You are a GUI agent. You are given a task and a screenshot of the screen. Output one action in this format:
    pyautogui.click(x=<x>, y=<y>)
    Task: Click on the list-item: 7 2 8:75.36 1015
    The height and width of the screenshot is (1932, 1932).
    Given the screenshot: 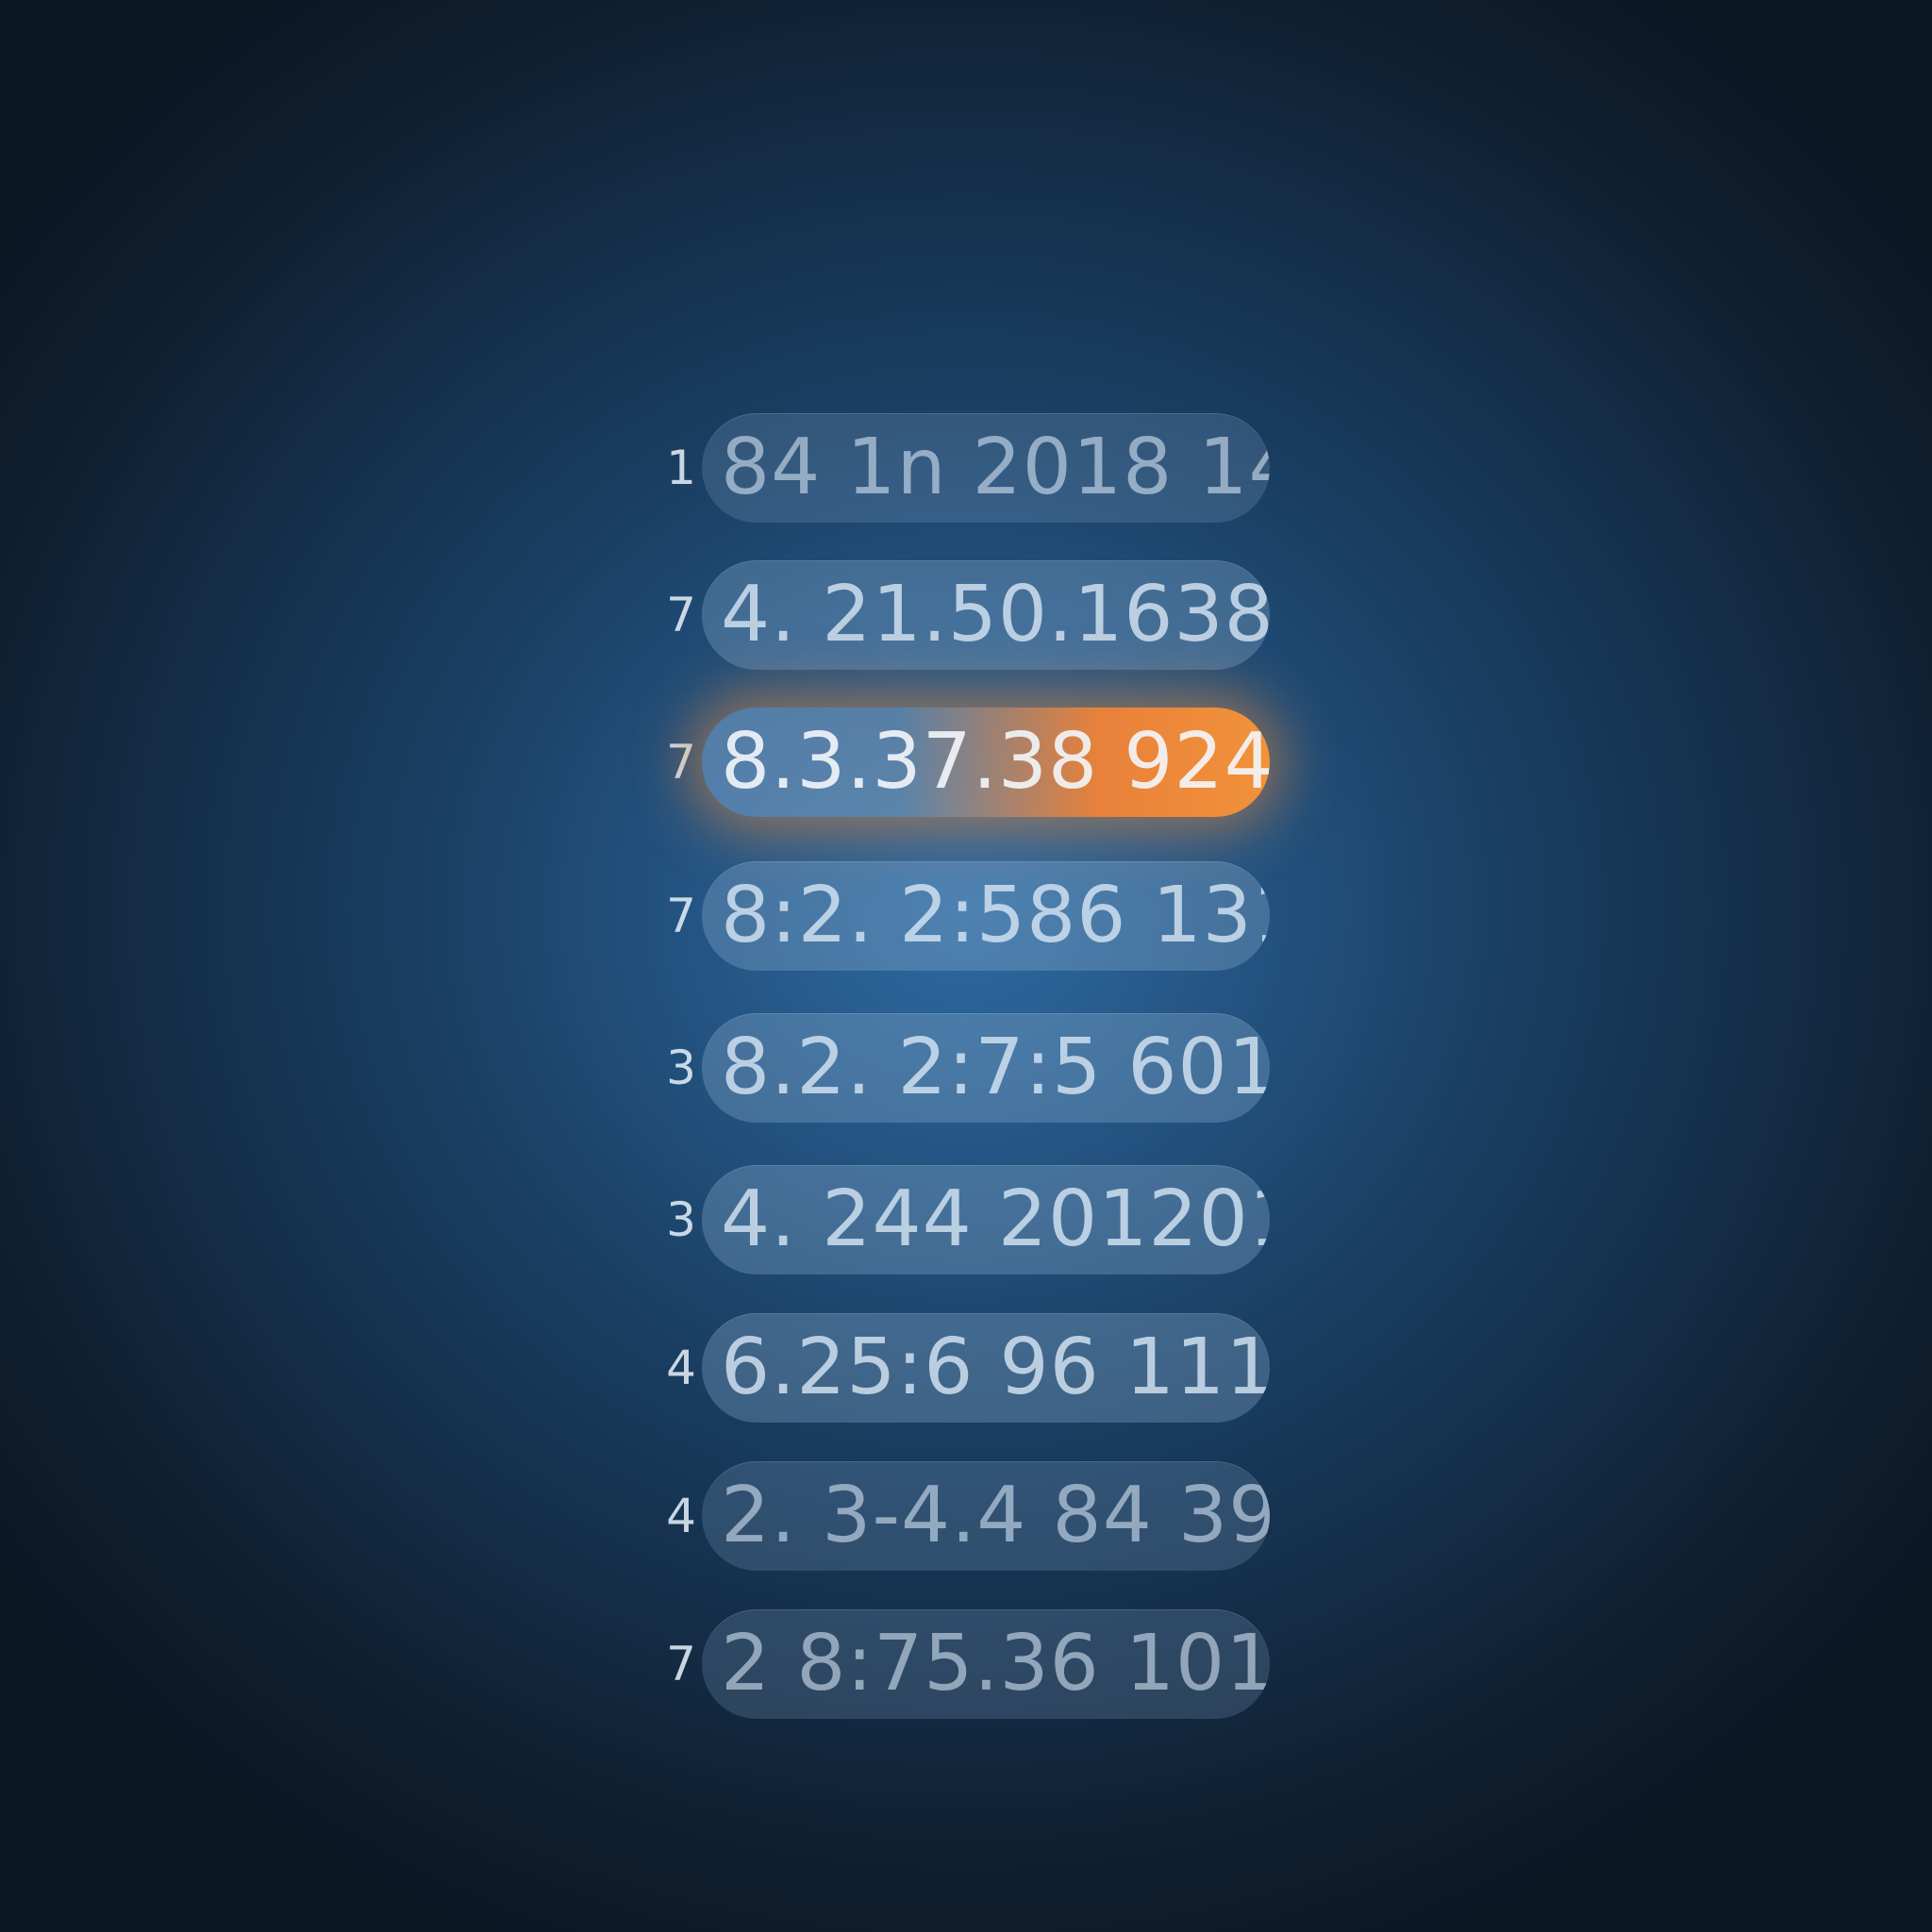 What is the action you would take?
    pyautogui.click(x=967, y=1664)
    